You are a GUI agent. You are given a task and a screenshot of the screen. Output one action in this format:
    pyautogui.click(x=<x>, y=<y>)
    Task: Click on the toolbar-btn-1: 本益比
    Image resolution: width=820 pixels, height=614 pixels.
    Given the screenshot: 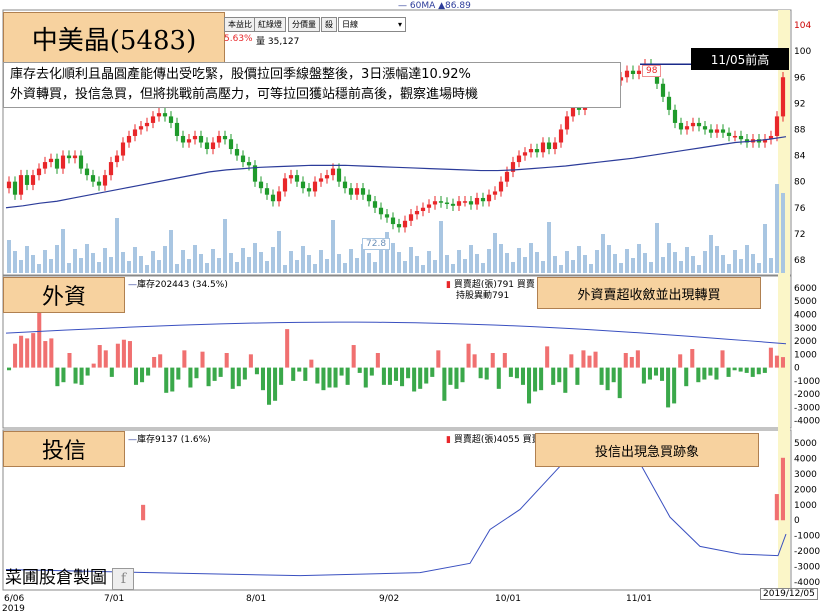 What is the action you would take?
    pyautogui.click(x=240, y=24)
    